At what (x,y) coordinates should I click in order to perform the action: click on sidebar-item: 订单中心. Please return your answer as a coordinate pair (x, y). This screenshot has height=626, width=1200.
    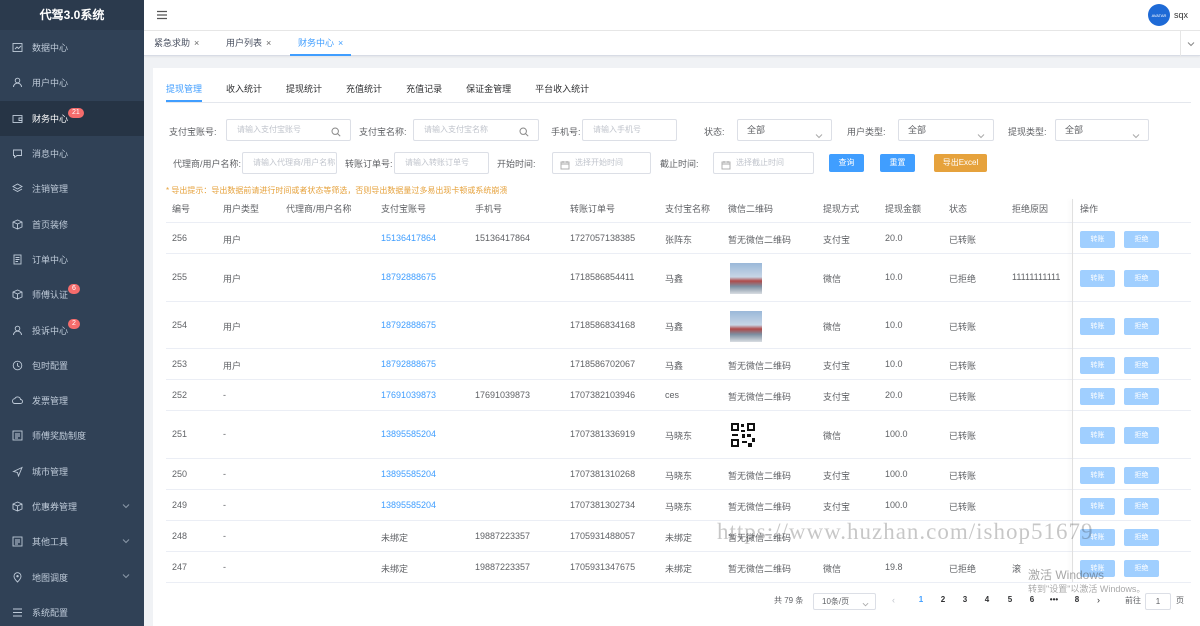
    Looking at the image, I should click on (72, 259).